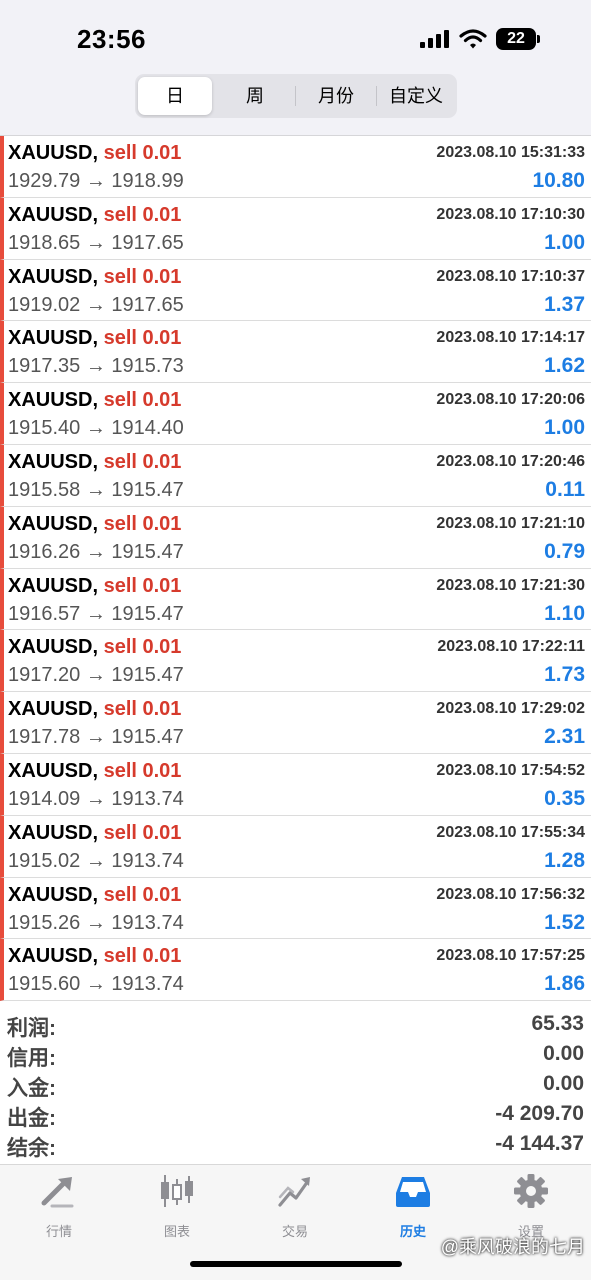 Image resolution: width=591 pixels, height=1280 pixels. I want to click on trade-time: 2023.08.10 17:21:10, so click(510, 523).